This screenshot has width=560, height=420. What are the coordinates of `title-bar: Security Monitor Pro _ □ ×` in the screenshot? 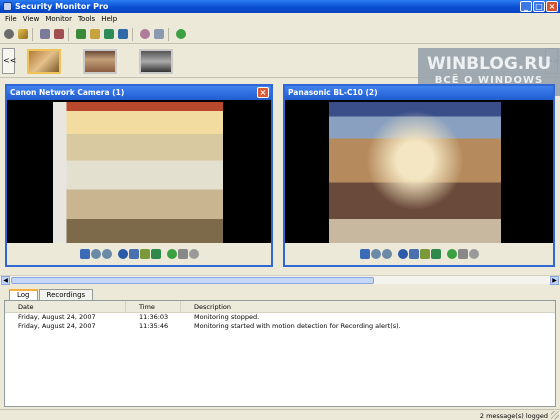 It's located at (280, 6).